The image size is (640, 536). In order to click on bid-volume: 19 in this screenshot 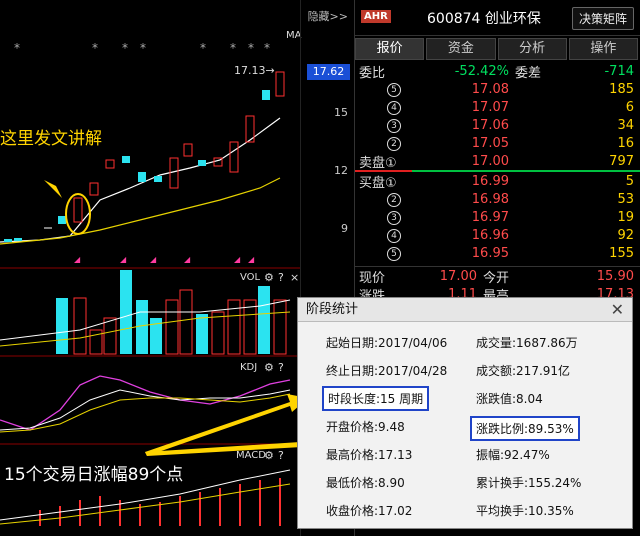, I will do `click(625, 217)`.